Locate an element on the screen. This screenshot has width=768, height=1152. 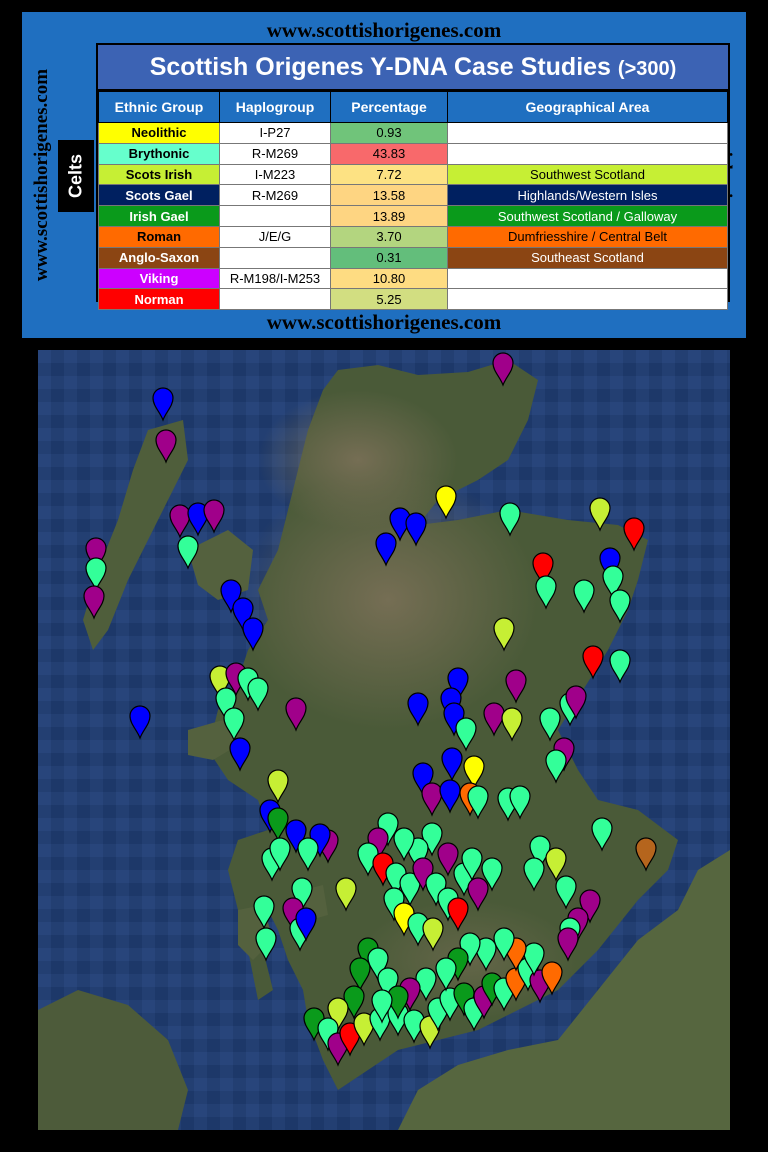
cell-geographical-area: Dumfriesshire / Central Belt is located at coordinates (587, 236).